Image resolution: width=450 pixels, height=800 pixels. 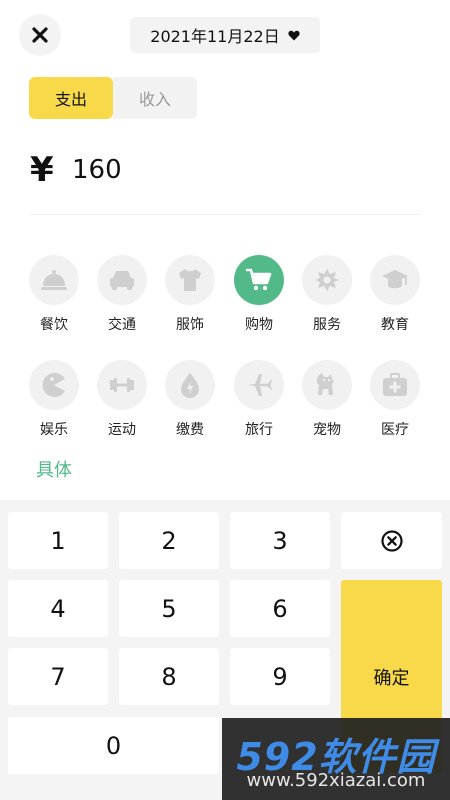 What do you see at coordinates (327, 399) in the screenshot?
I see `category-pets: 宠物` at bounding box center [327, 399].